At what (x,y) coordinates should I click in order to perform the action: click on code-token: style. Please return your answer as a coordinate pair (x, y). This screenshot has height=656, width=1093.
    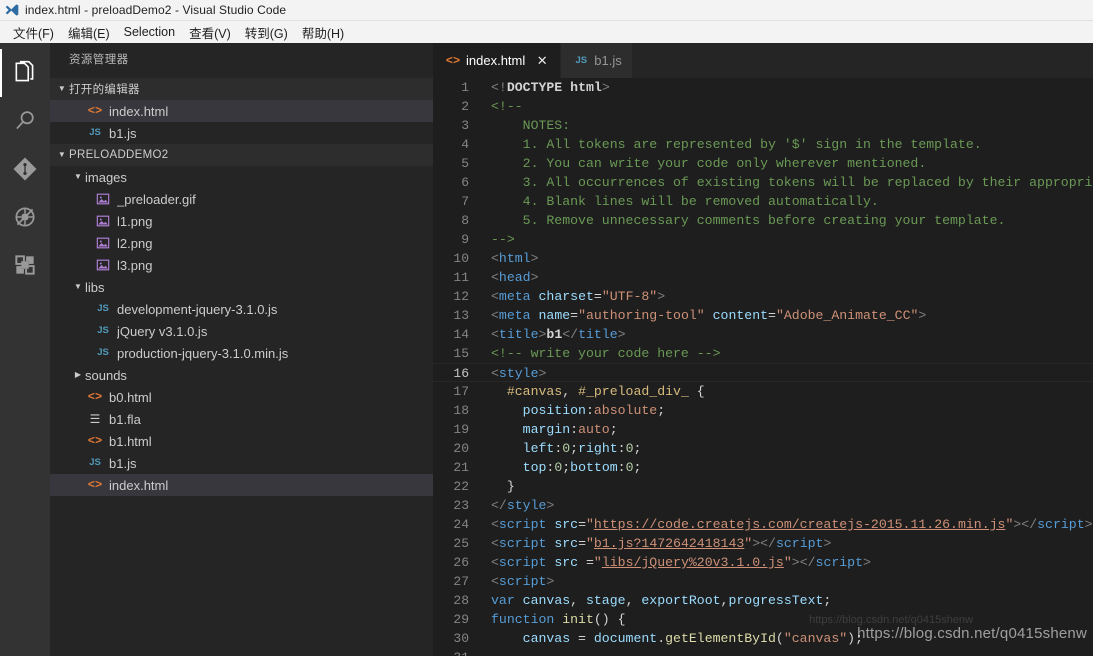
    Looking at the image, I should click on (526, 505).